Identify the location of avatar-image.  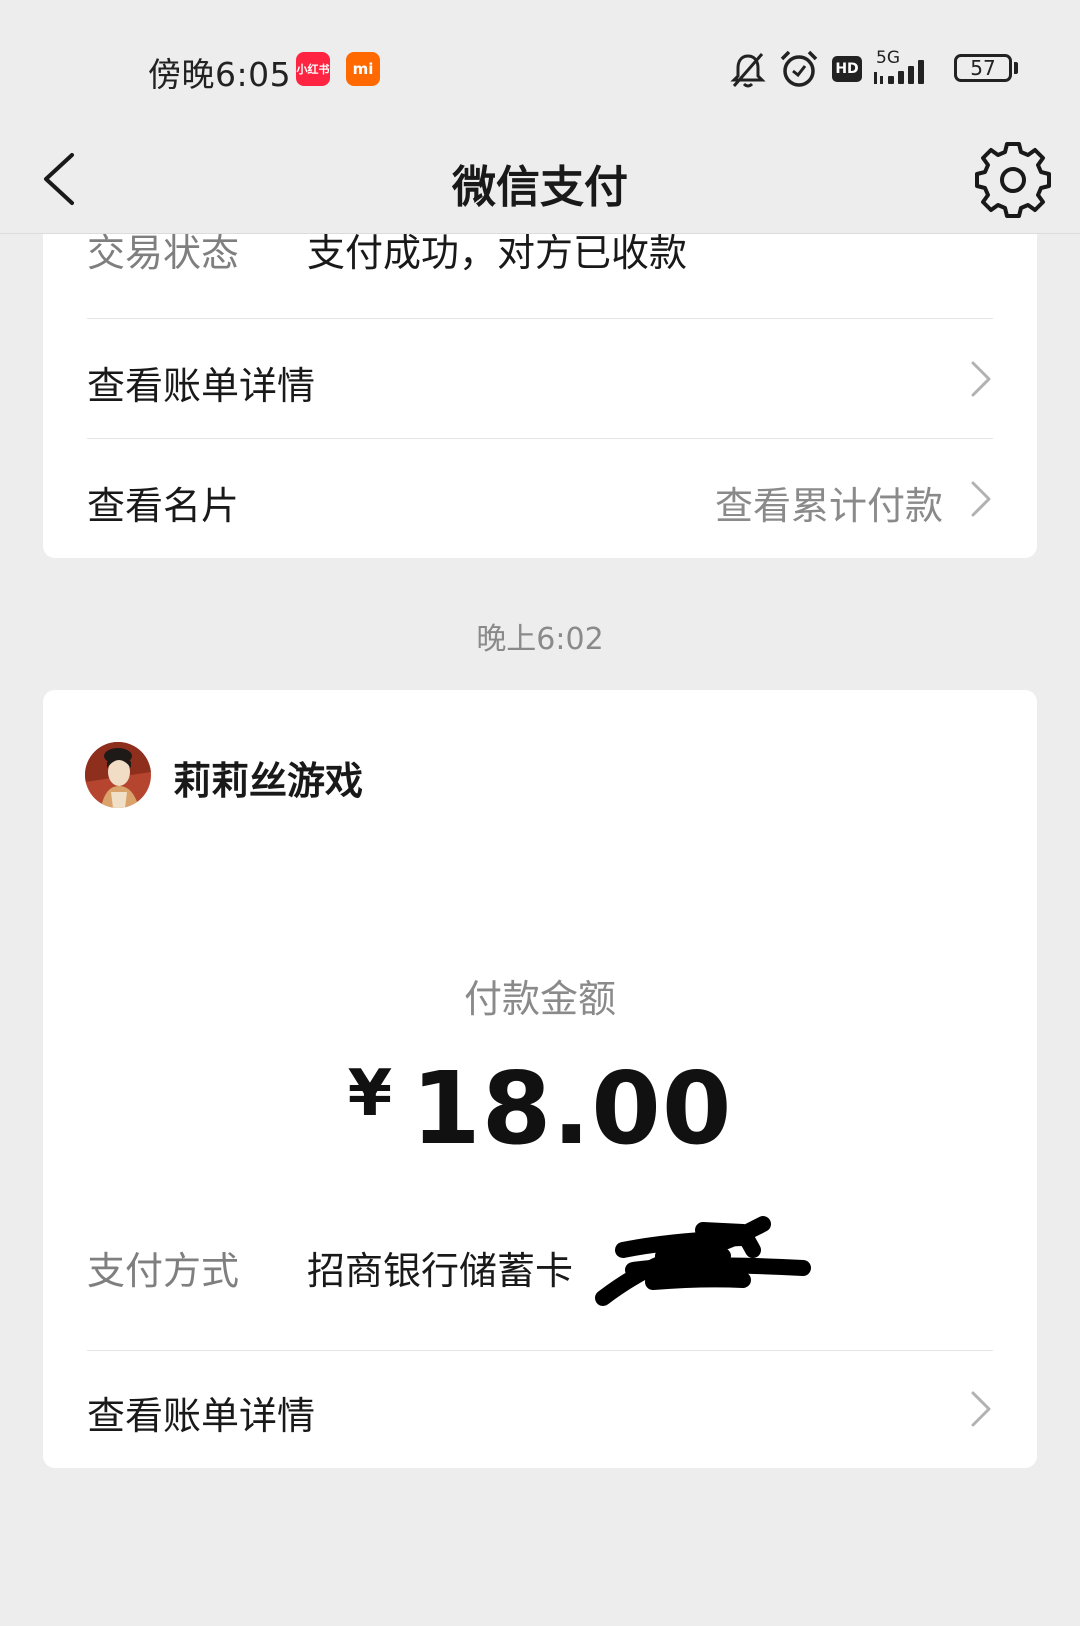
(118, 775).